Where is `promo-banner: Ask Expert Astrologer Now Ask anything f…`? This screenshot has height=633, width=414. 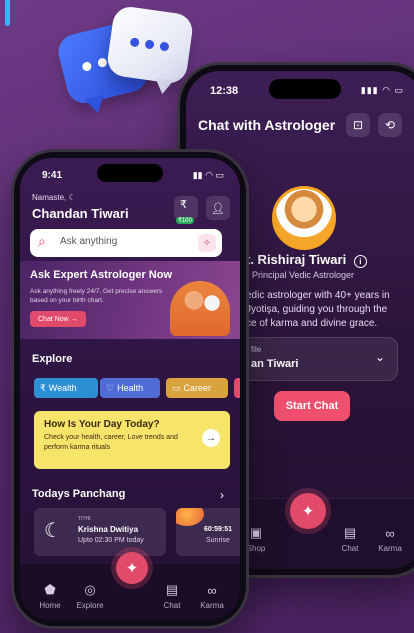
promo-banner: Ask Expert Astrologer Now Ask anything f… is located at coordinates (130, 300).